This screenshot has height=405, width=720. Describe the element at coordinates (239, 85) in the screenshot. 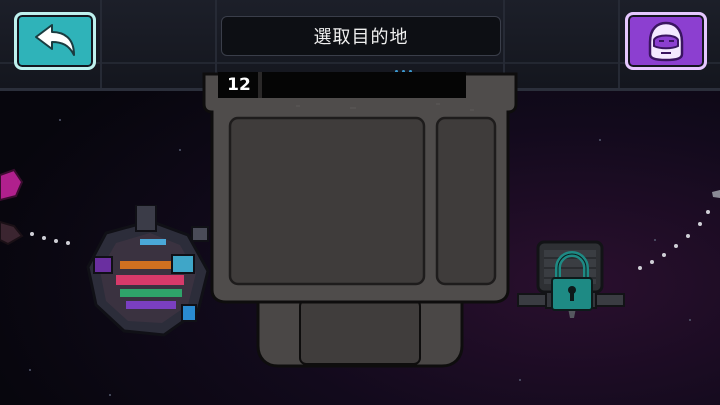

I see `count-label: 12` at that location.